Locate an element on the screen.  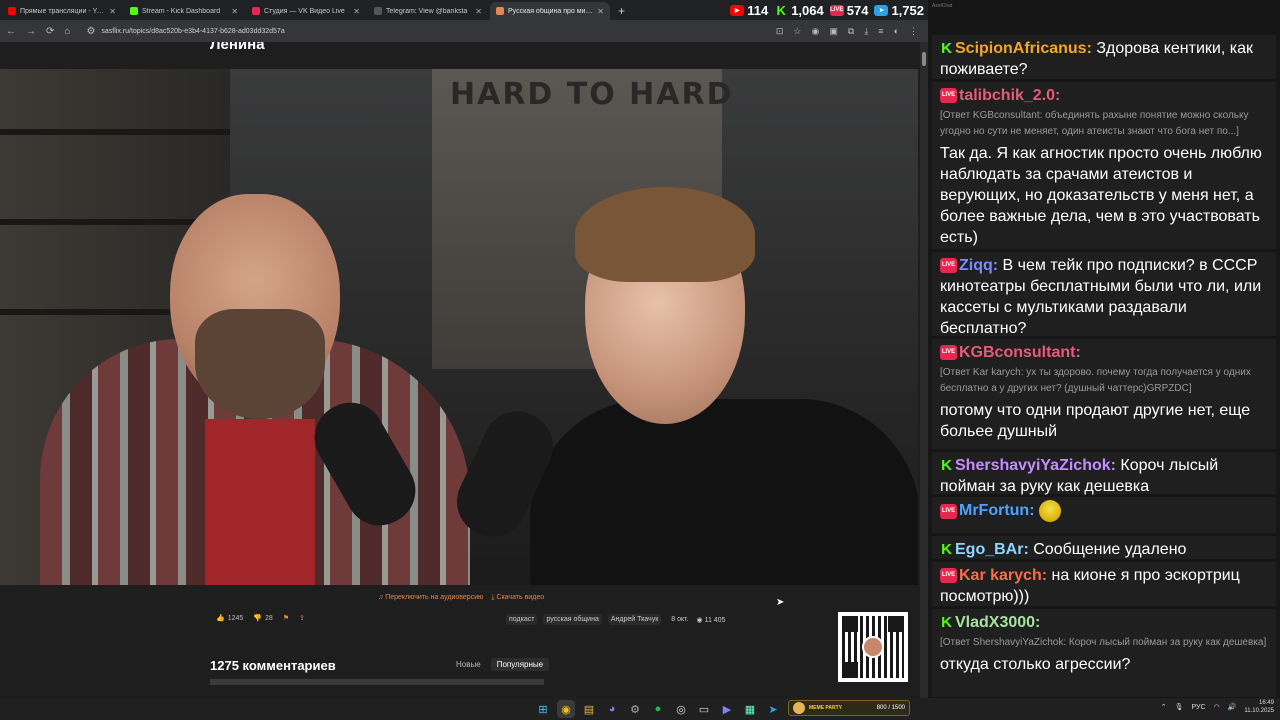
screen-icon: ▦ is located at coordinates (750, 709).